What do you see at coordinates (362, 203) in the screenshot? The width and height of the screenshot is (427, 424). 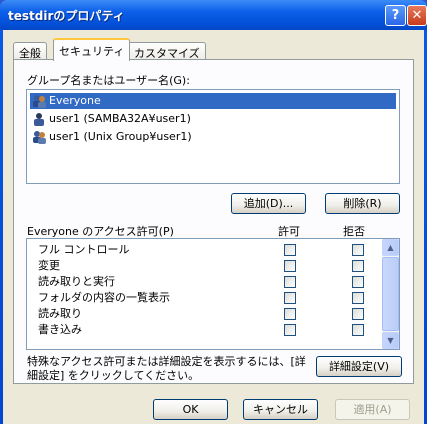 I see `remove-button: 削除(R)` at bounding box center [362, 203].